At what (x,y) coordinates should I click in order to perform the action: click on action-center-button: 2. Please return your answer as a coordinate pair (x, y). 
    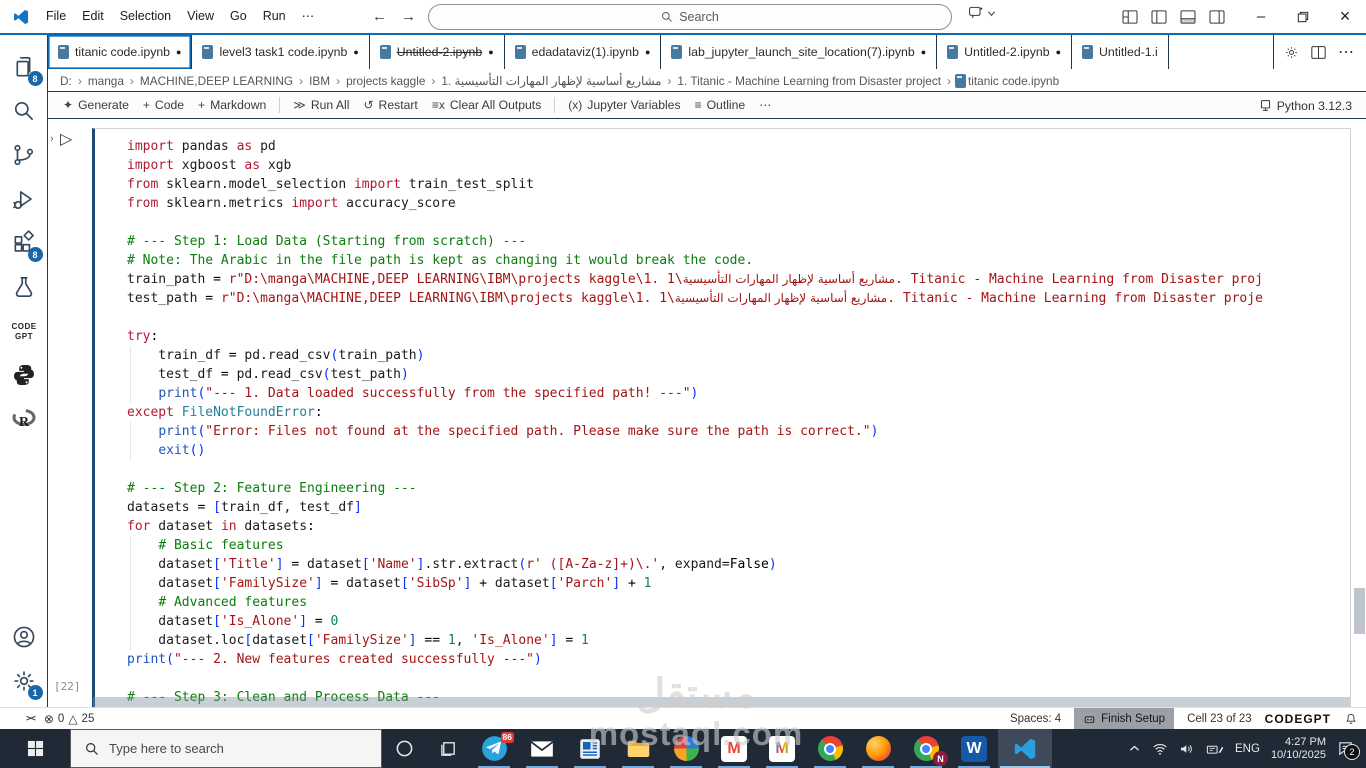
    Looking at the image, I should click on (1348, 750).